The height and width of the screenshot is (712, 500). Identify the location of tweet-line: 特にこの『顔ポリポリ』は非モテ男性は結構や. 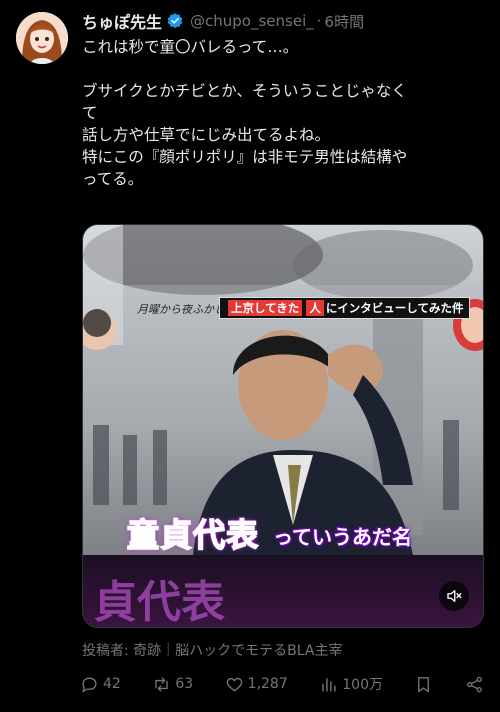
(245, 157).